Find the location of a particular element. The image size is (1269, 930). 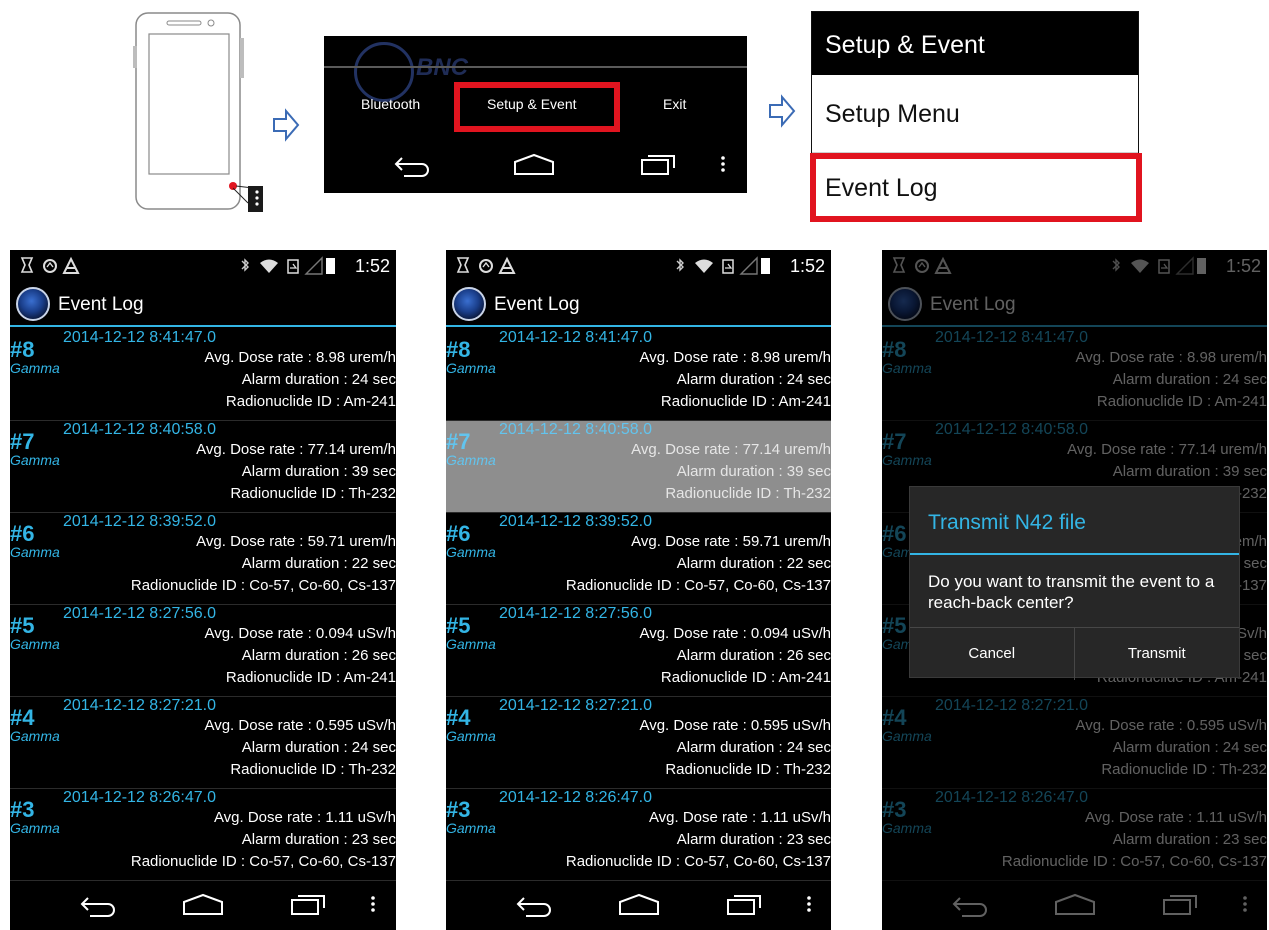

bnc-logo-ring is located at coordinates (384, 72).